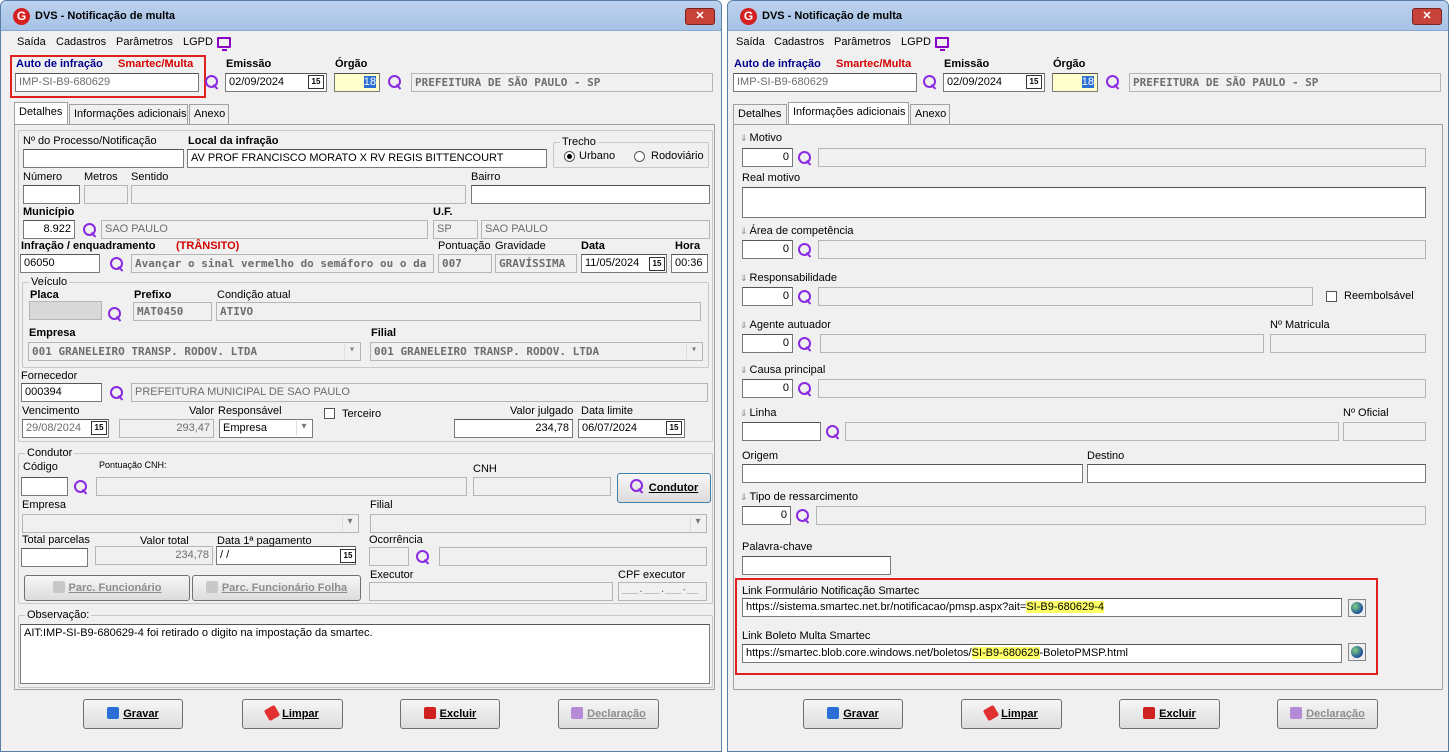 This screenshot has width=1449, height=752. What do you see at coordinates (513, 428) in the screenshot?
I see `valor-julgado-input: 234,78` at bounding box center [513, 428].